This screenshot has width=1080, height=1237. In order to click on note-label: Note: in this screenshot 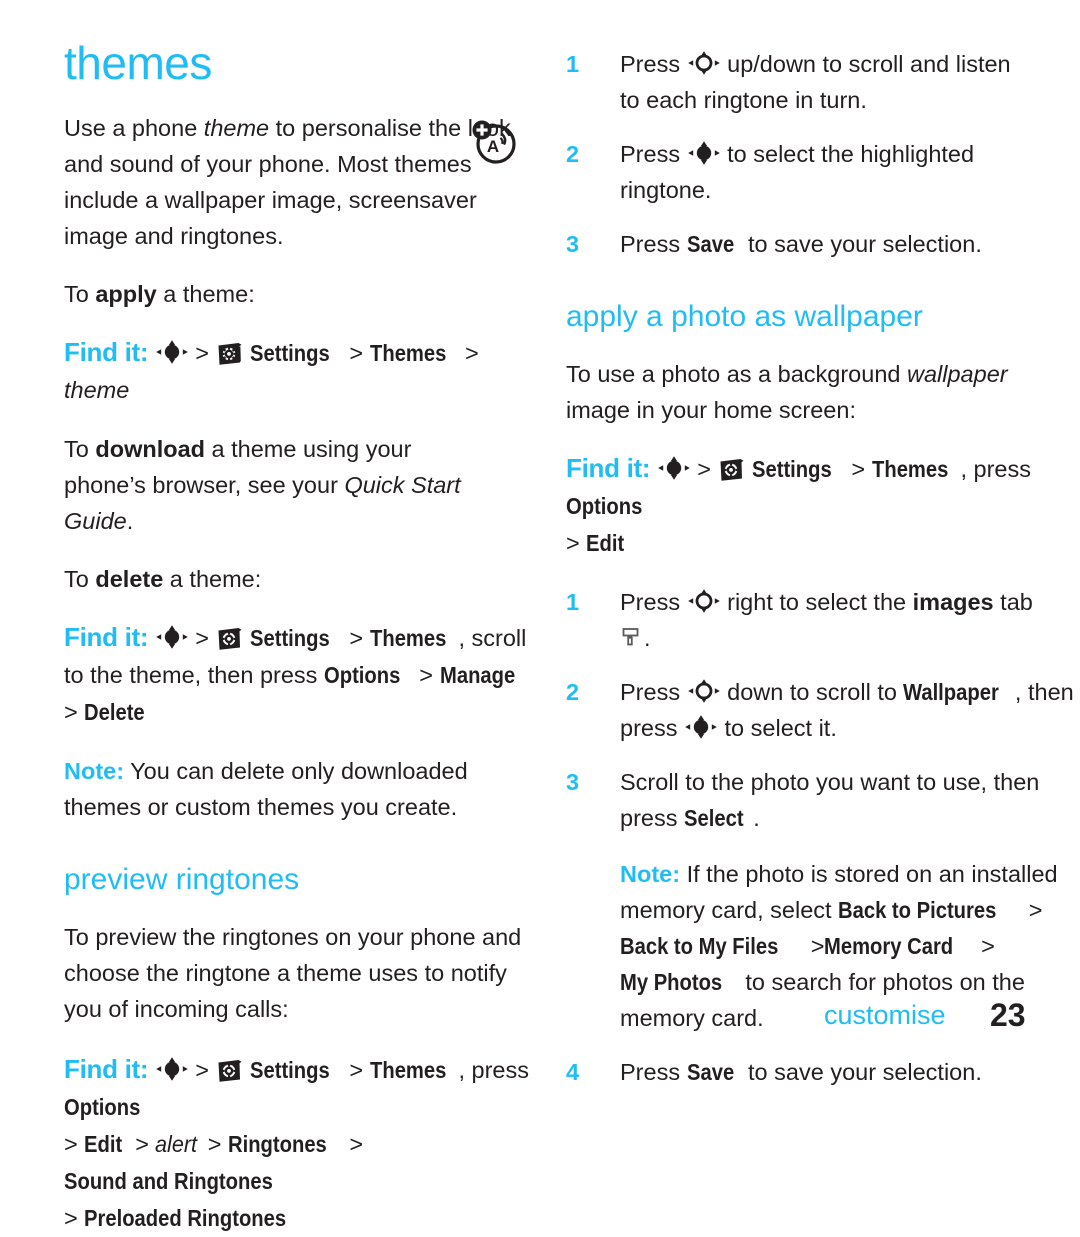, I will do `click(650, 874)`.